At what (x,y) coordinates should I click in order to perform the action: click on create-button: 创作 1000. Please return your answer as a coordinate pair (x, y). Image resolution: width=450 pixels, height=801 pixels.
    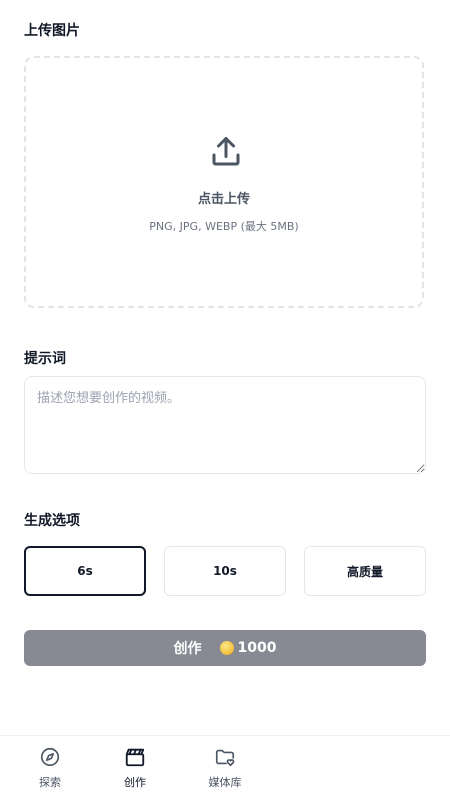
    Looking at the image, I should click on (225, 648).